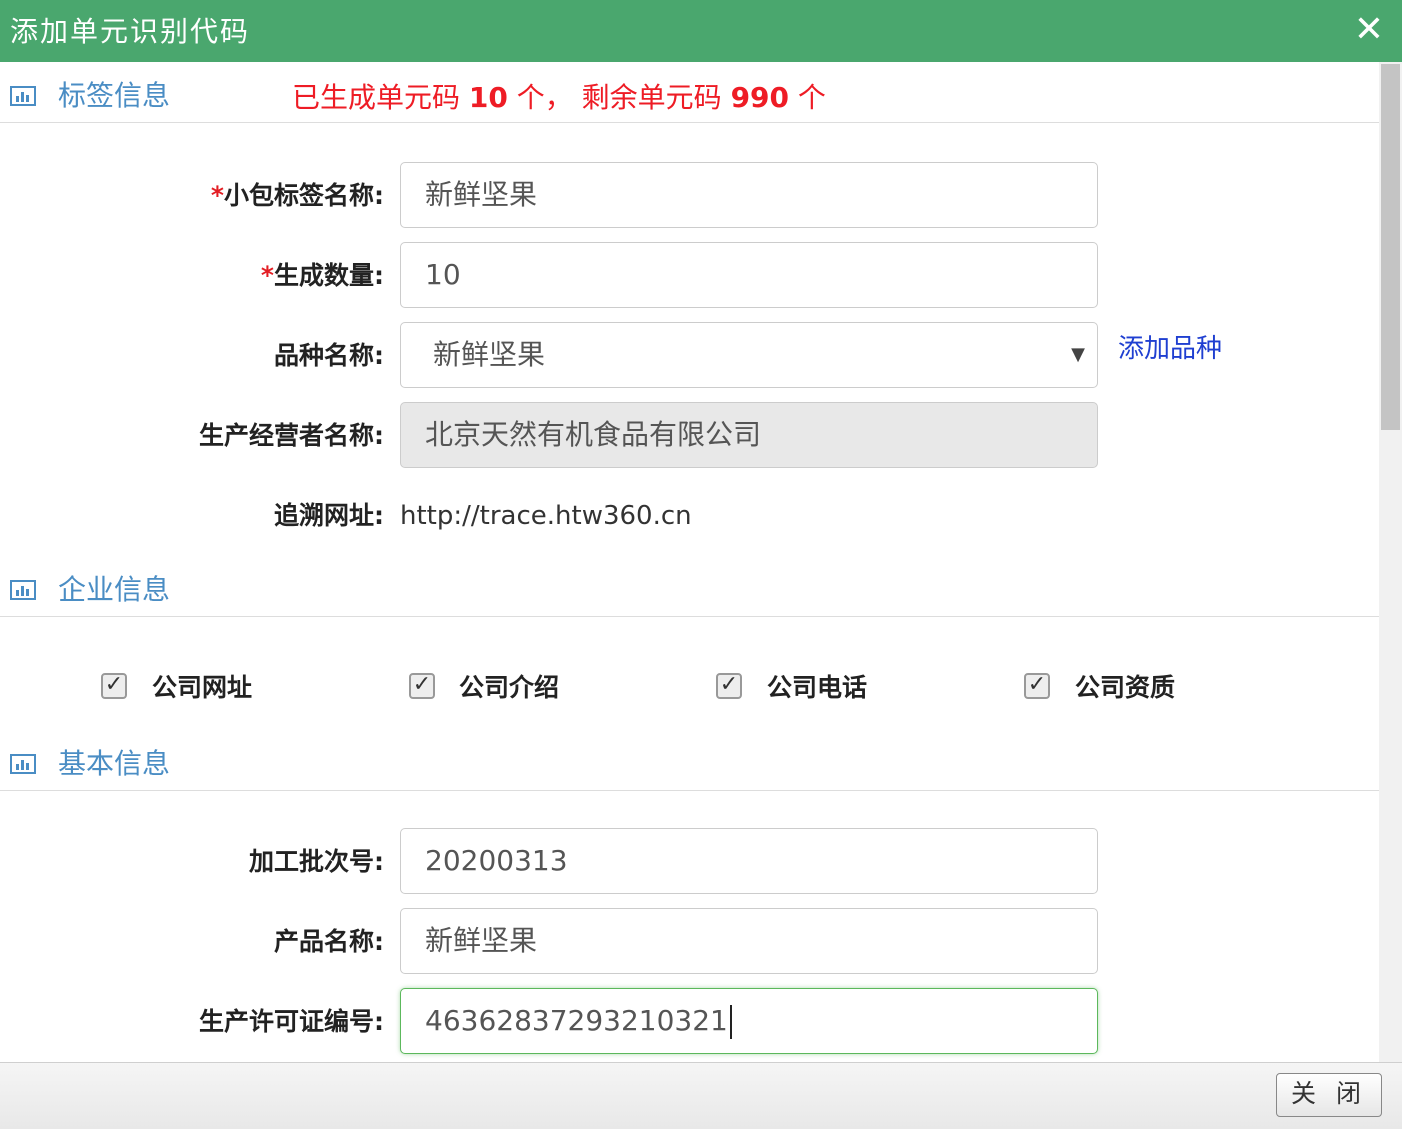 The height and width of the screenshot is (1129, 1402). Describe the element at coordinates (329, 515) in the screenshot. I see `trace-url-label: 追溯网址:` at that location.